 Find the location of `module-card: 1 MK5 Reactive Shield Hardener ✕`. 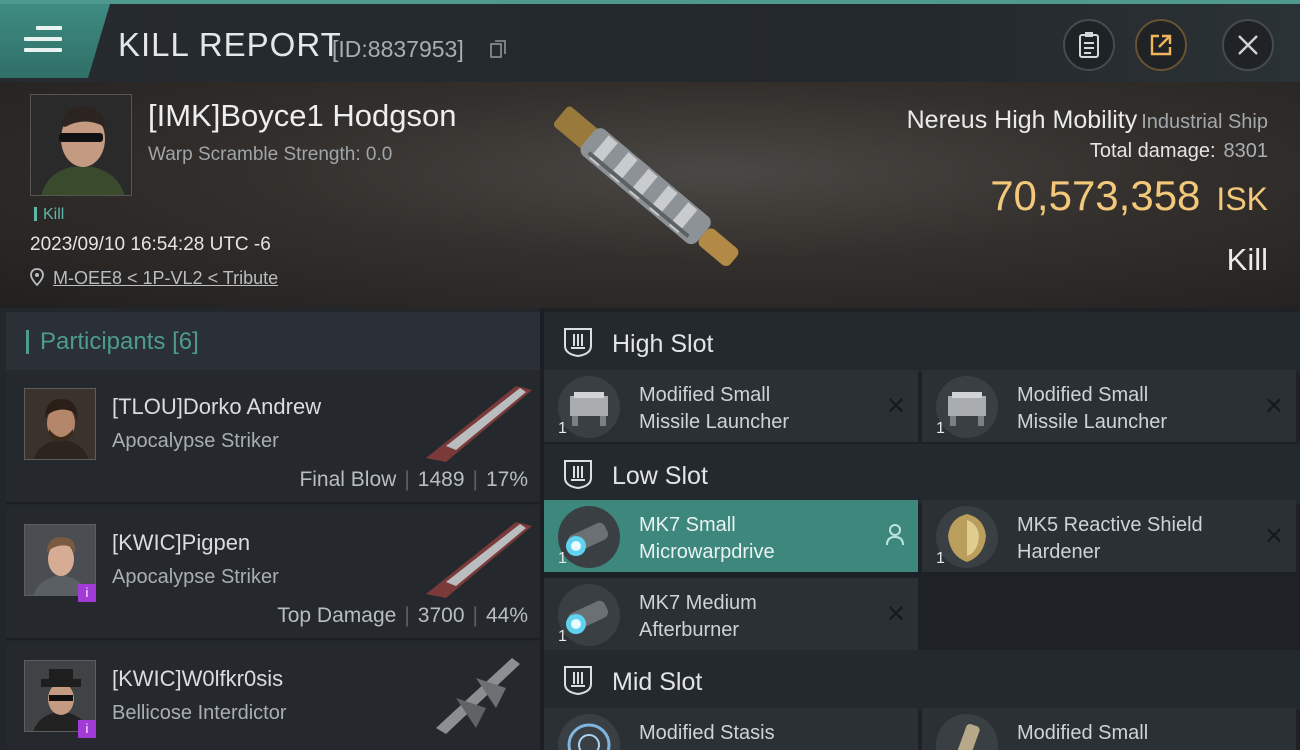

module-card: 1 MK5 Reactive Shield Hardener ✕ is located at coordinates (1109, 536).